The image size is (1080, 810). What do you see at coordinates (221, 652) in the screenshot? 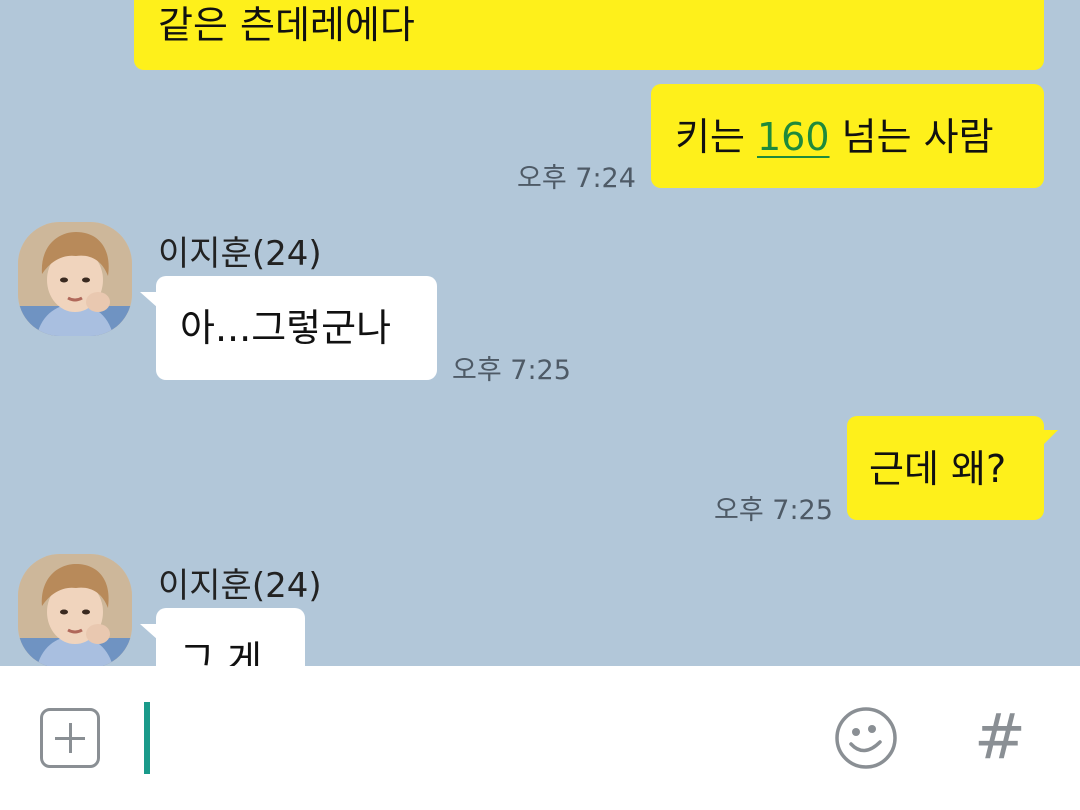
I see `message-text: 그 게` at bounding box center [221, 652].